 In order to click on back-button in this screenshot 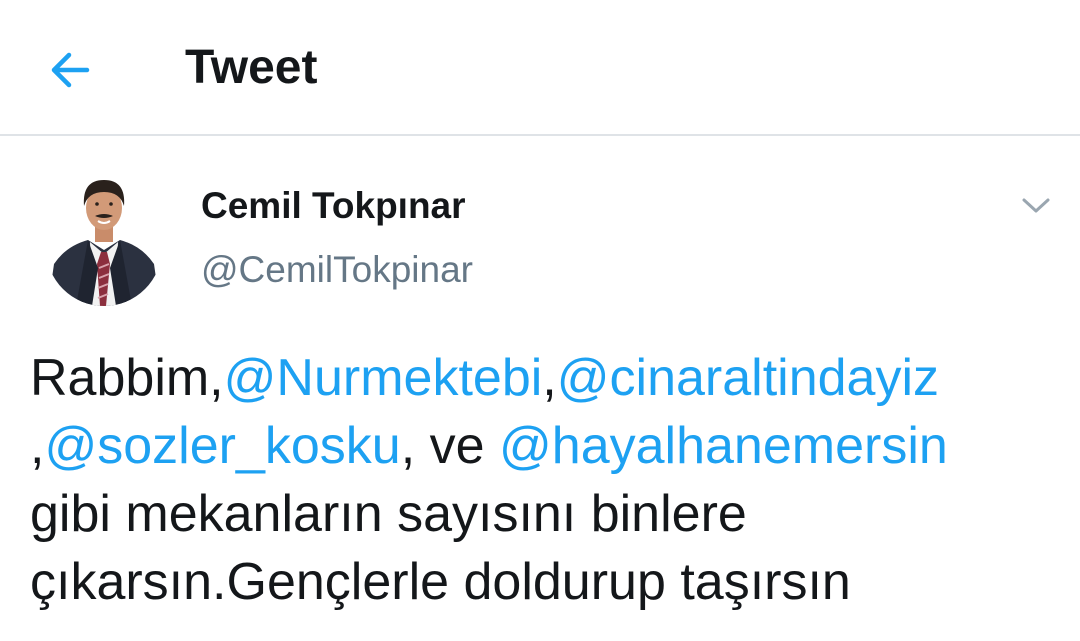, I will do `click(70, 70)`.